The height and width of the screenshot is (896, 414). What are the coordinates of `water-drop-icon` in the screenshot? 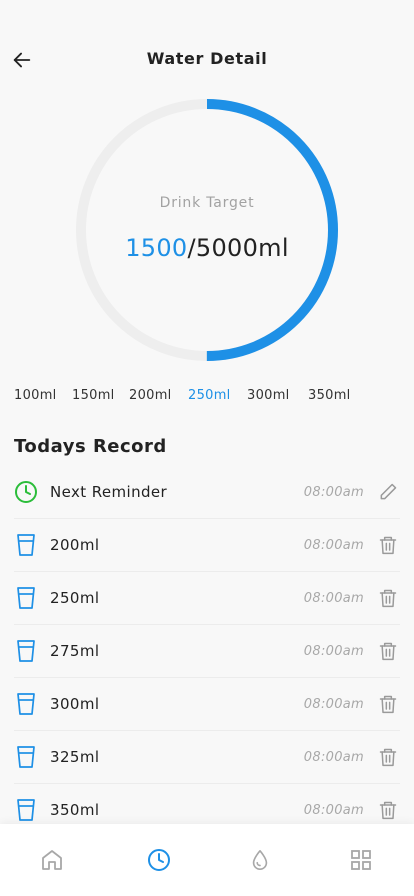 It's located at (260, 860).